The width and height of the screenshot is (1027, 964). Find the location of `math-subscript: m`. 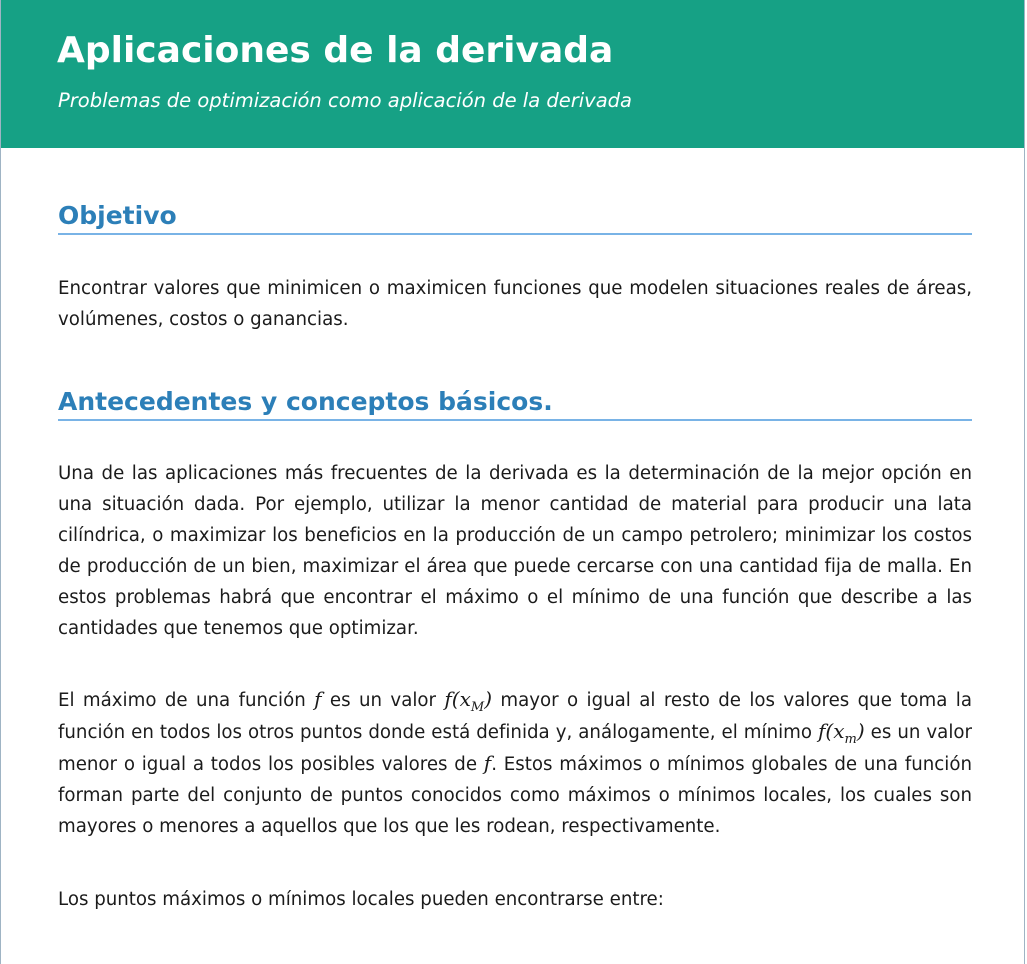

math-subscript: m is located at coordinates (850, 739).